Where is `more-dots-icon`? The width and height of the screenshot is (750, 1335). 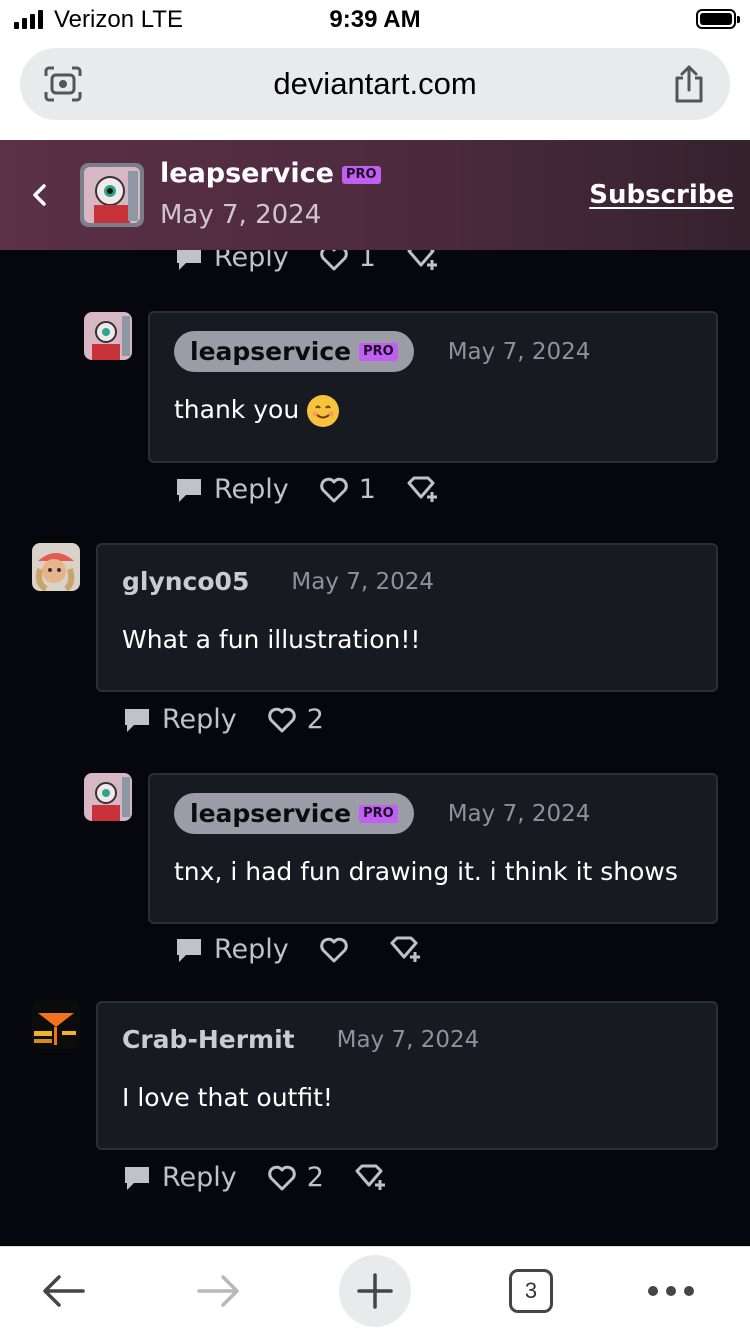 more-dots-icon is located at coordinates (671, 1291).